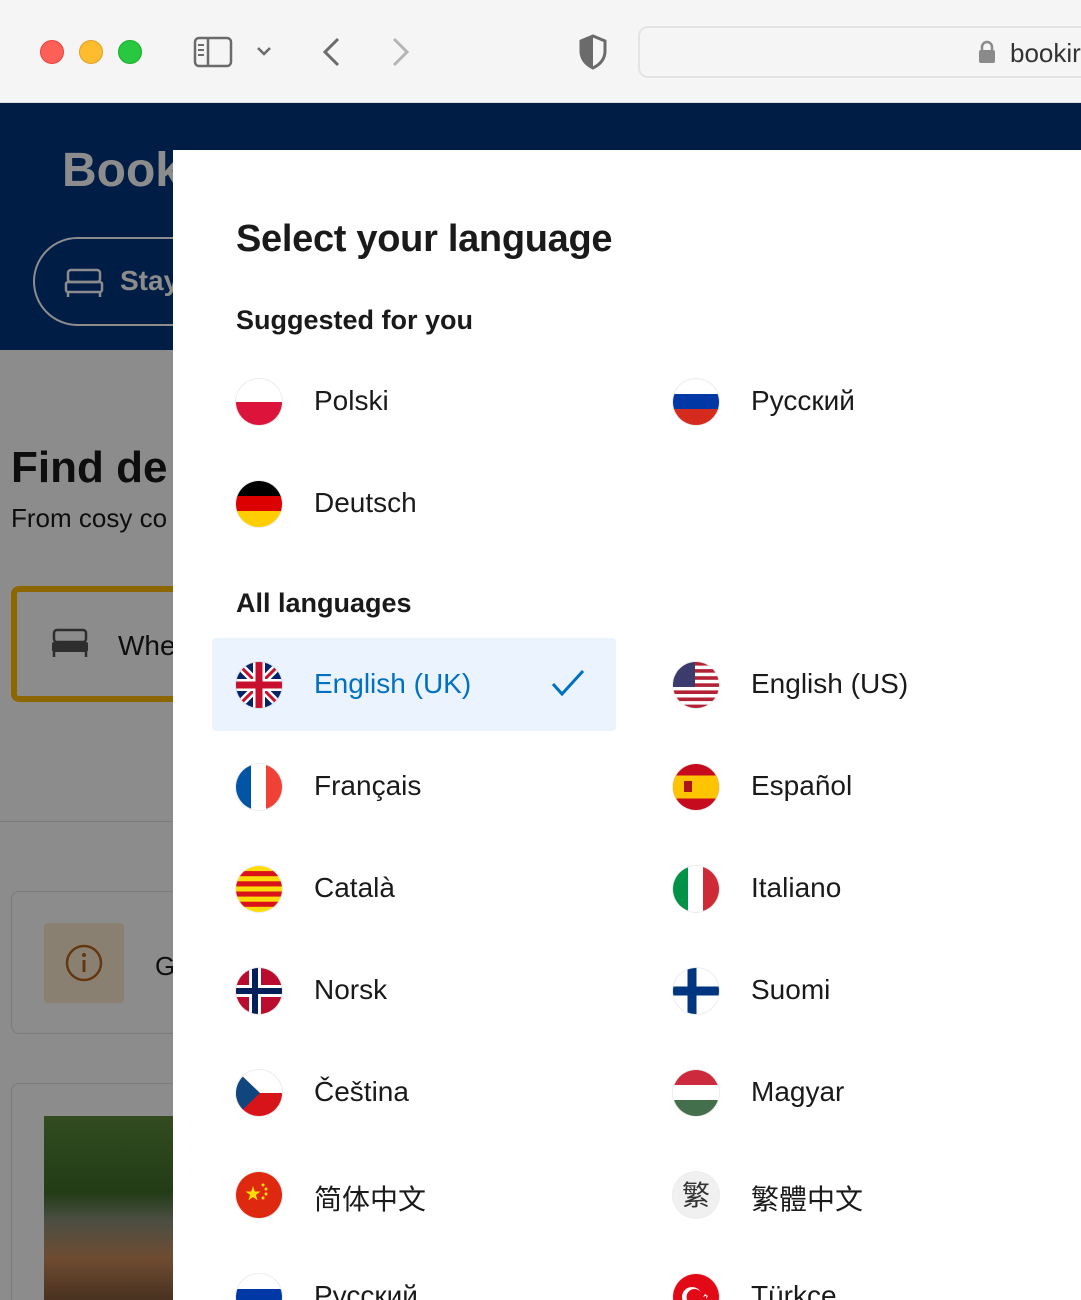  Describe the element at coordinates (414, 1092) in the screenshot. I see `language-option-cestina: Čeština` at that location.